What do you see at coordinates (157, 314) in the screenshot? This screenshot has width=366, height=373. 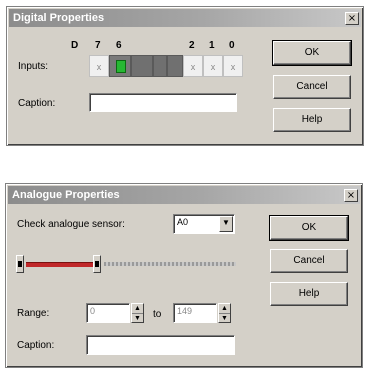 I see `range-to-label: to` at bounding box center [157, 314].